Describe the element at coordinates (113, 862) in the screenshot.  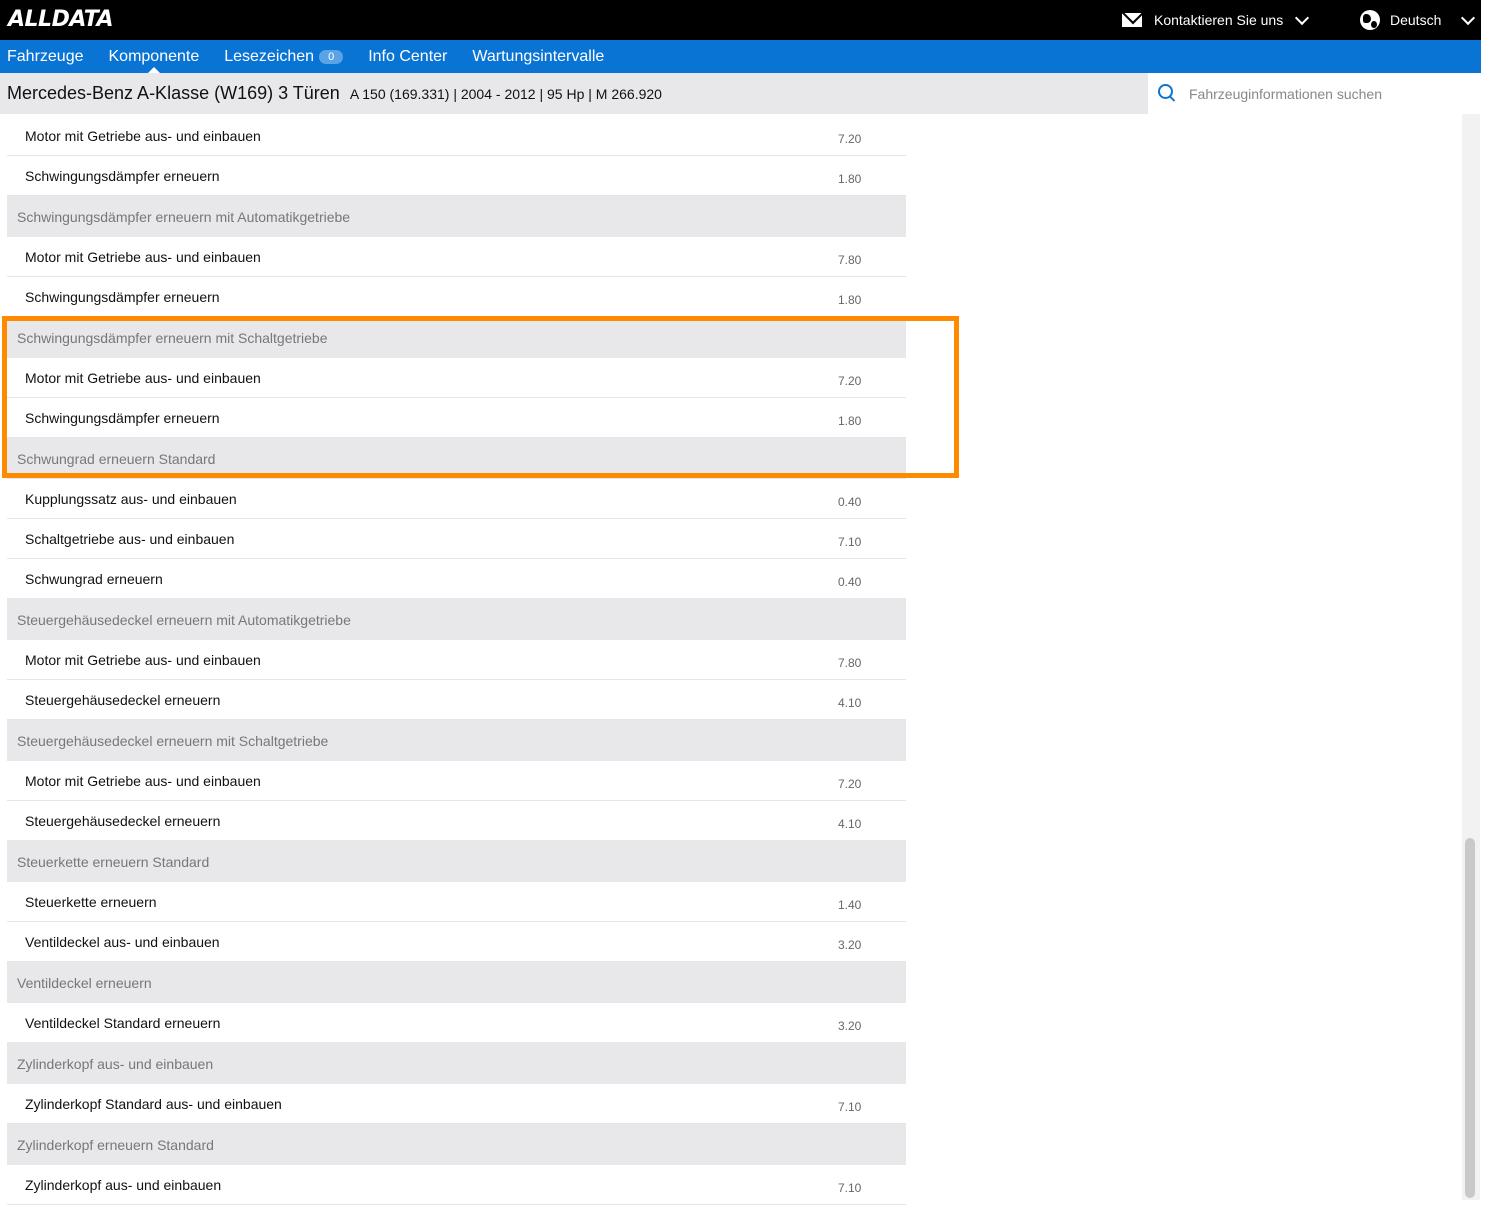
I see `group-header-label: Steuerkette erneuern Standard` at that location.